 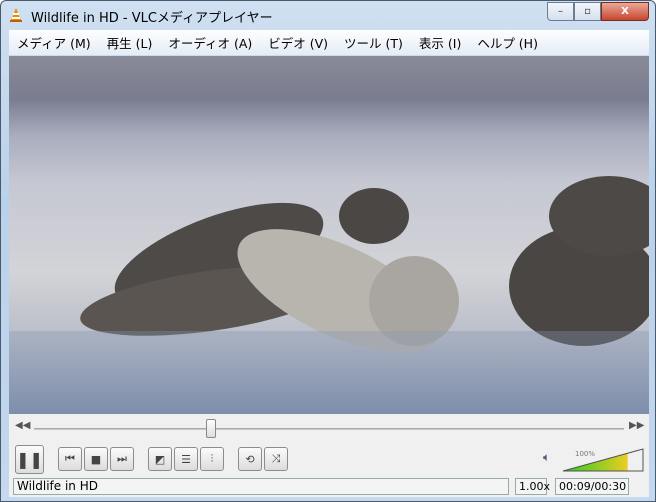 I want to click on volume-slider, so click(x=603, y=460).